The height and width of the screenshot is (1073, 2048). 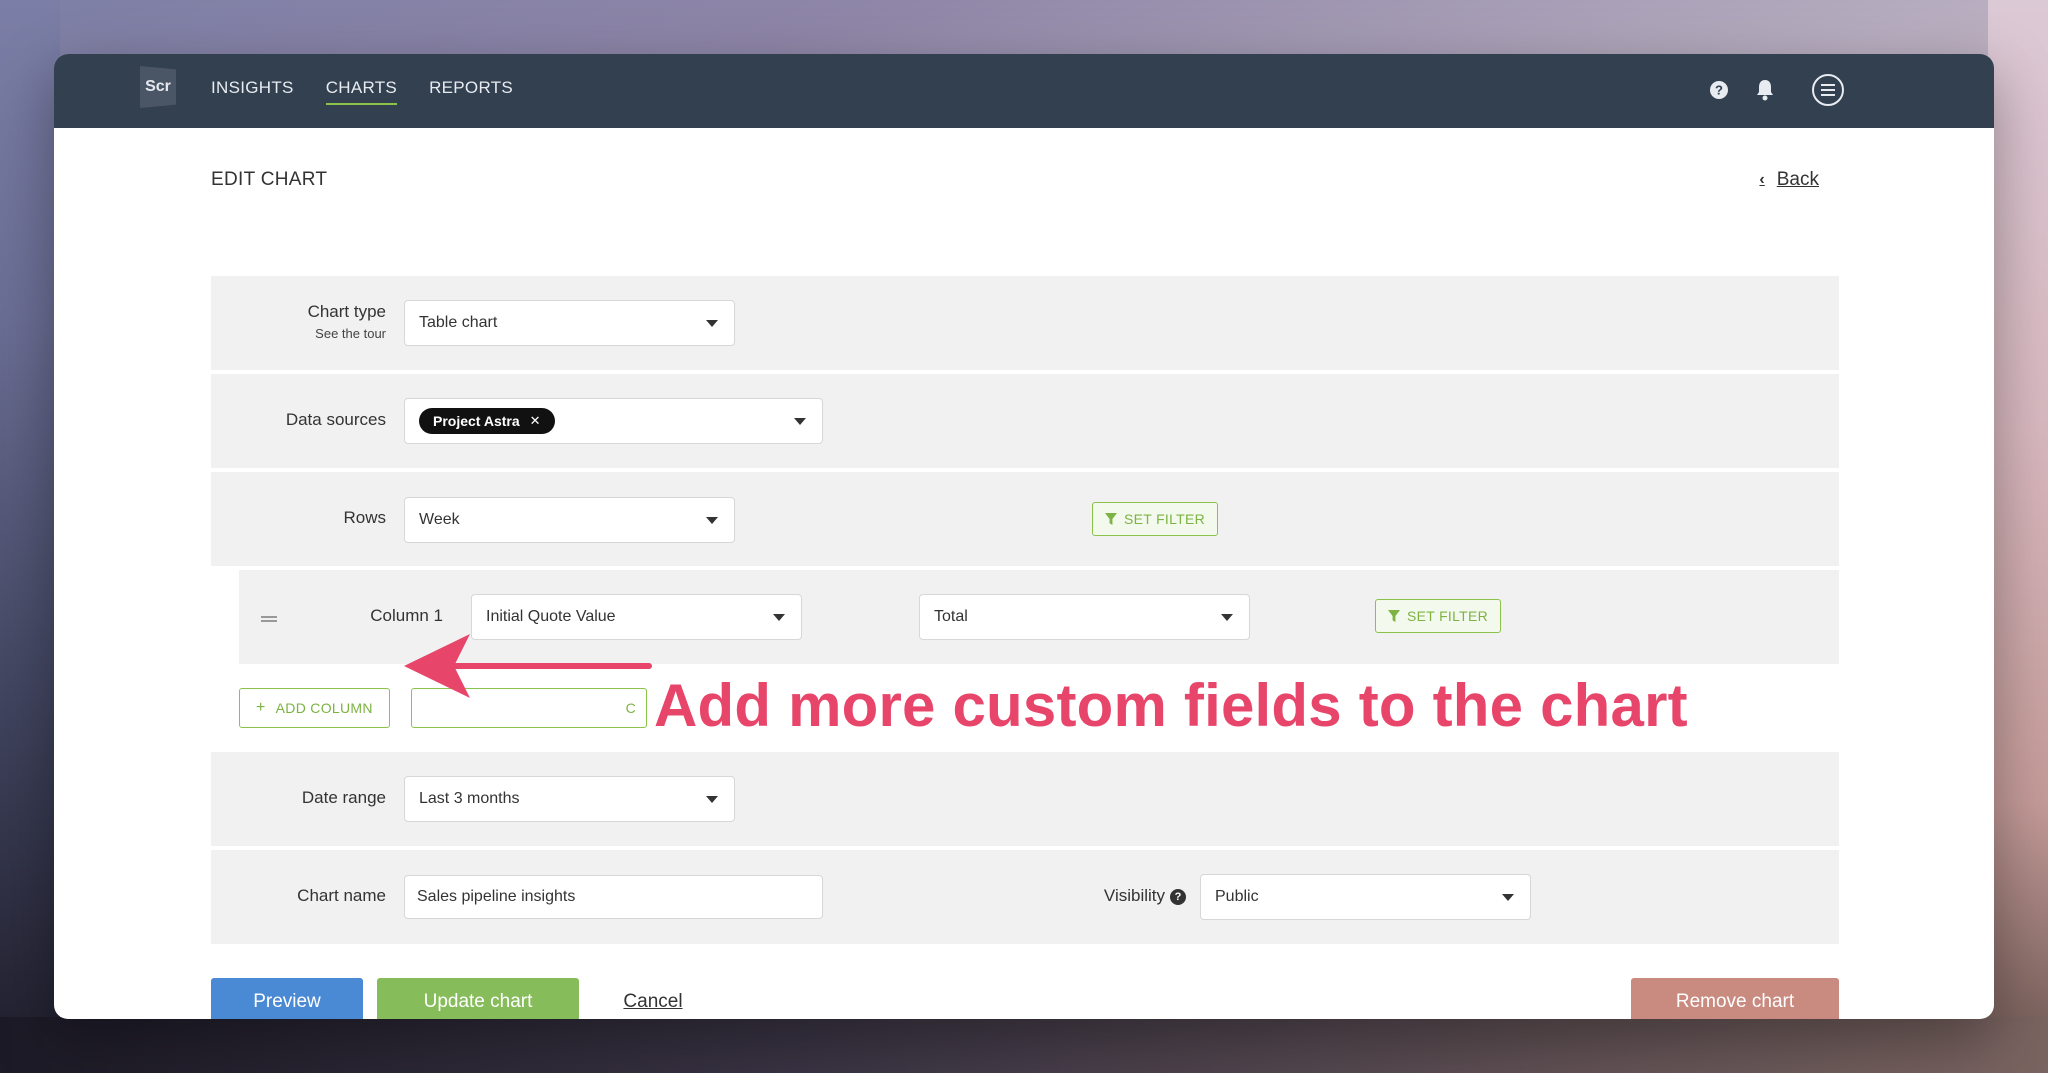 What do you see at coordinates (298, 321) in the screenshot?
I see `chart-type-label: Chart type See the tour` at bounding box center [298, 321].